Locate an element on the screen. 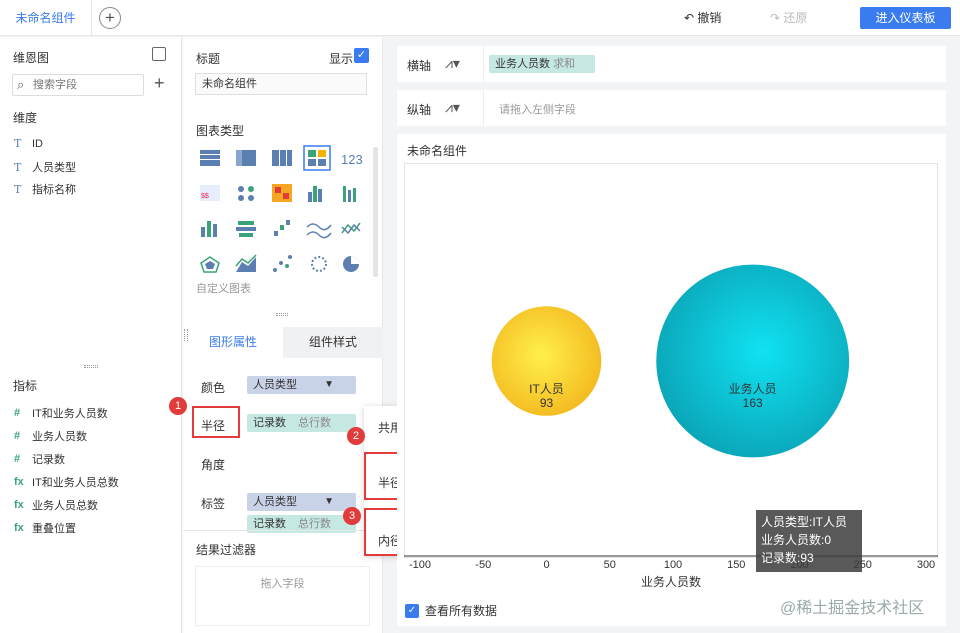  dataset-title: 维恩图 is located at coordinates (31, 58).